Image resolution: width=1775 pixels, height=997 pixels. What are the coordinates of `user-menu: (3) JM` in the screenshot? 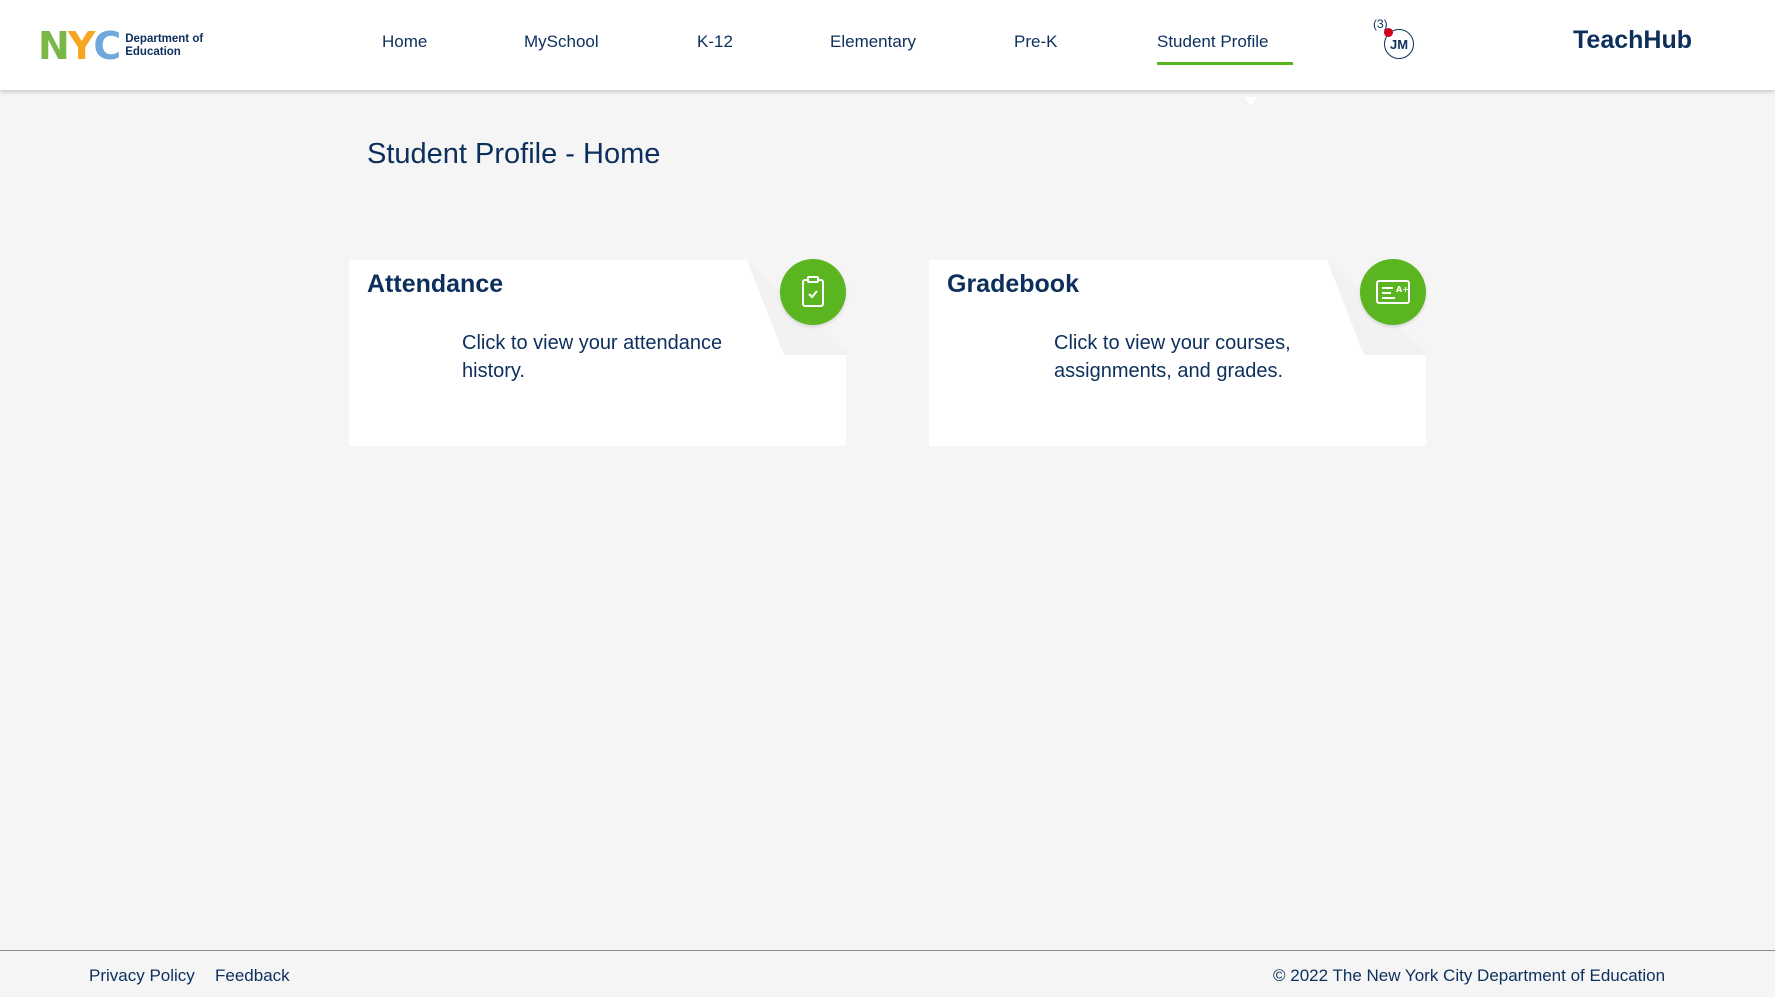 It's located at (1405, 39).